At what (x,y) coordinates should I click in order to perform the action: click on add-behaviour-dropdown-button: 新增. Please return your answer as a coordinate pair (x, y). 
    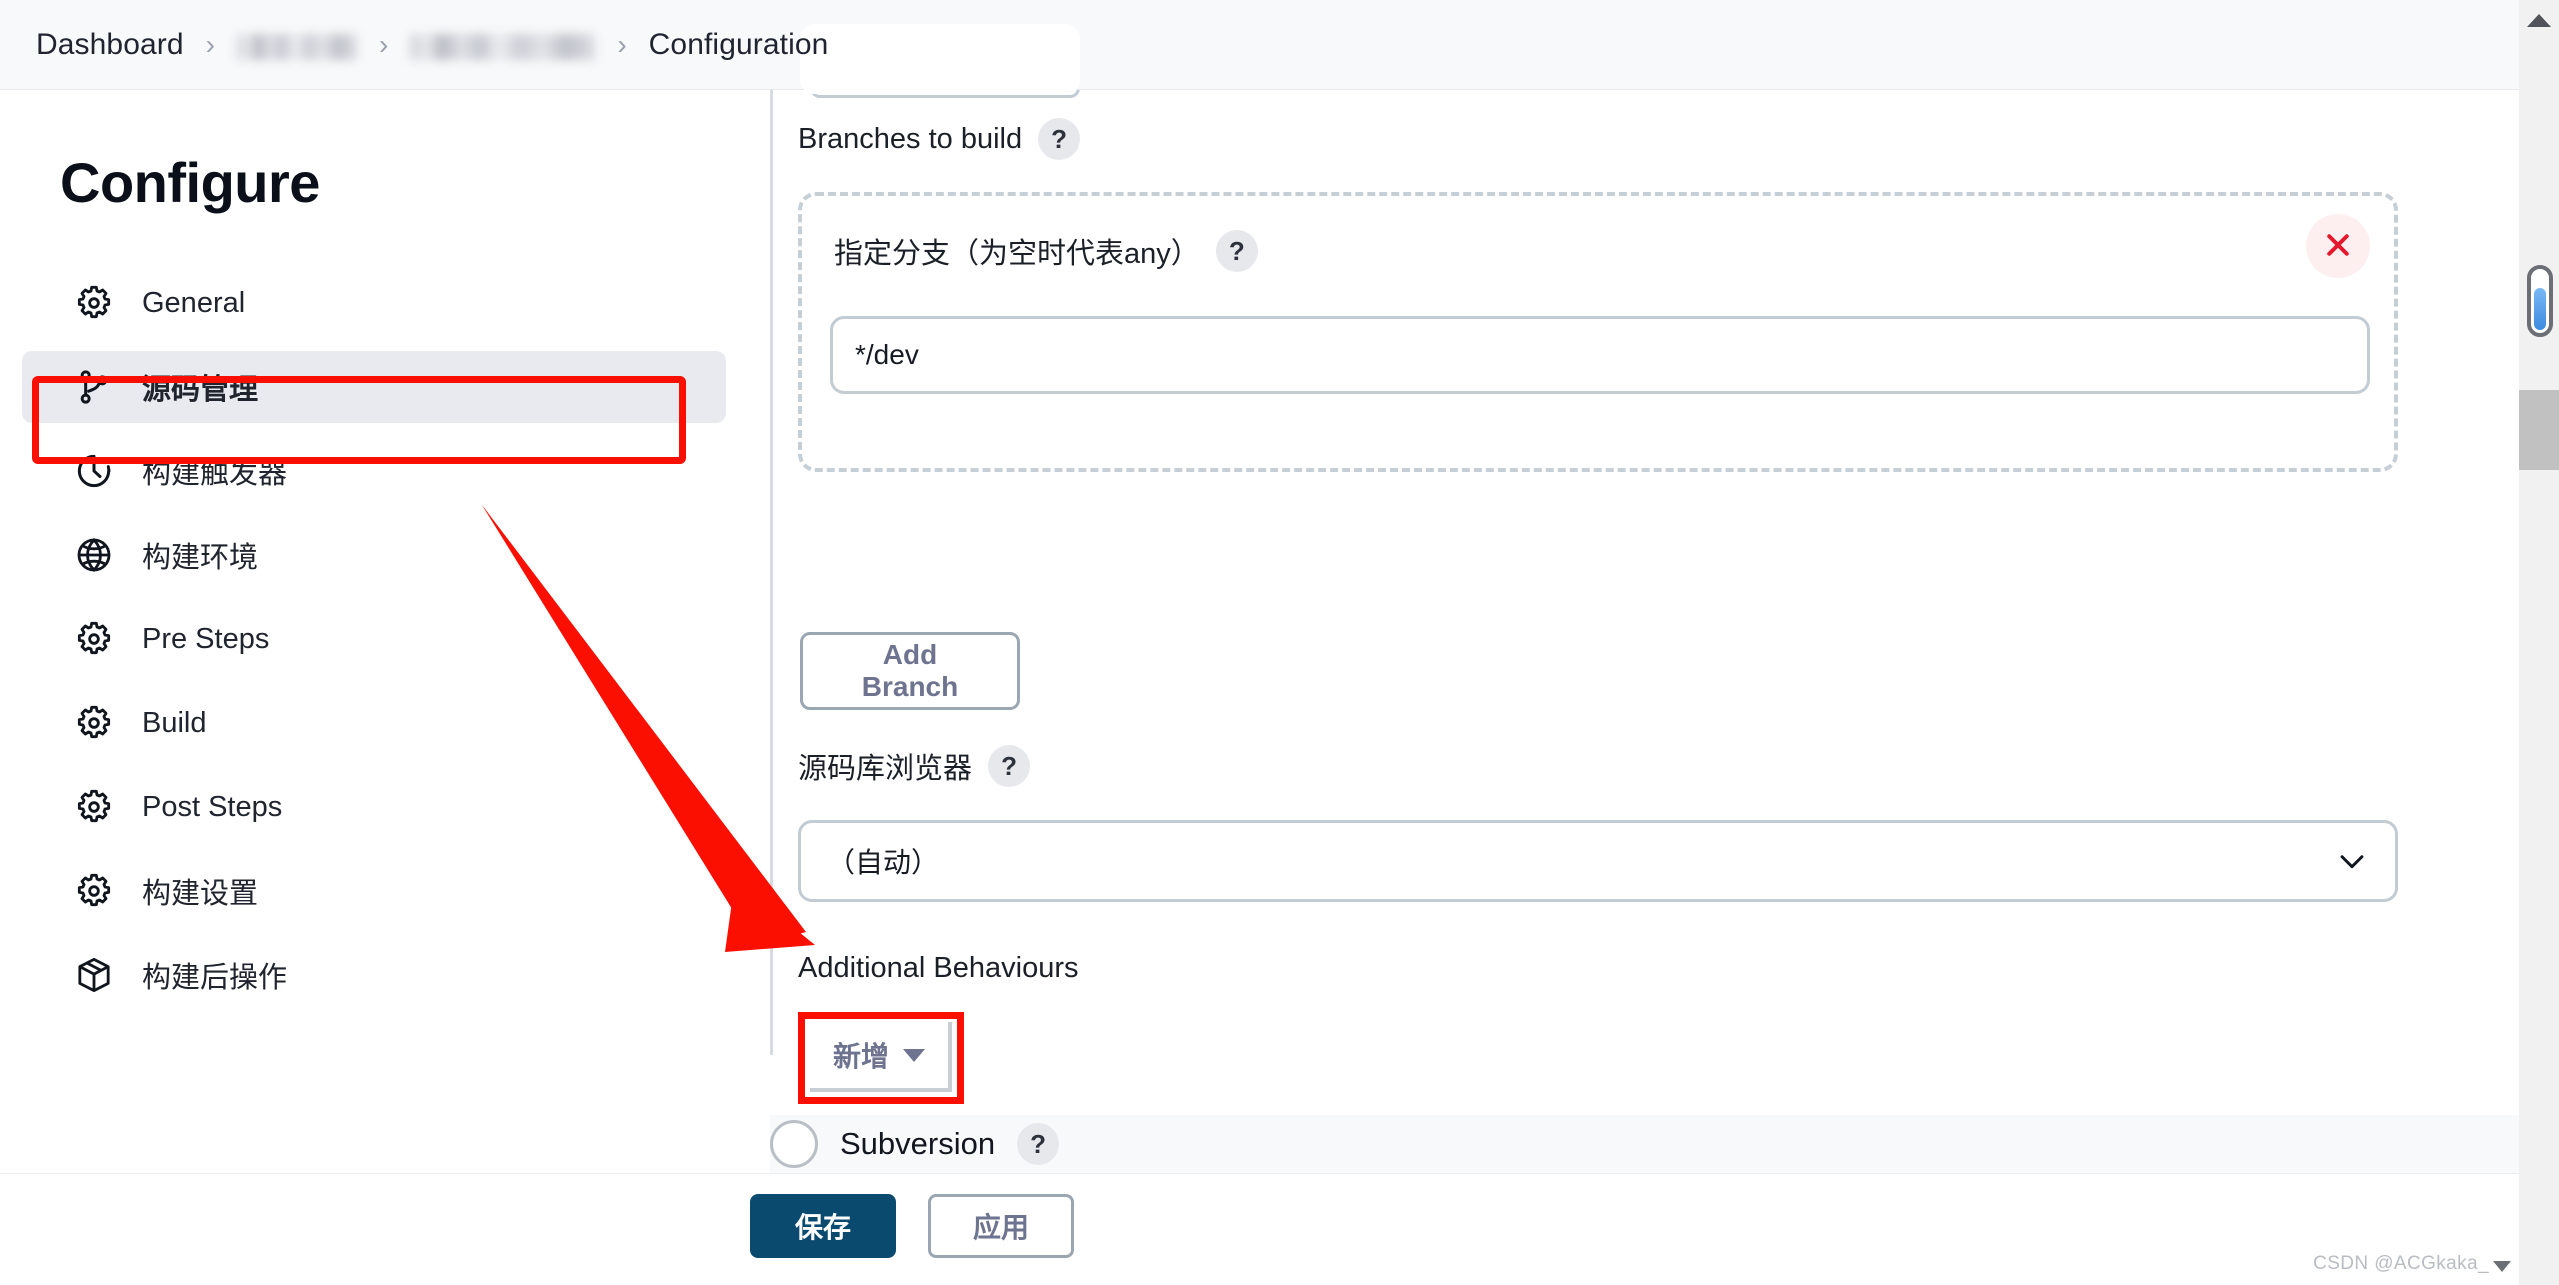
    Looking at the image, I should click on (881, 1057).